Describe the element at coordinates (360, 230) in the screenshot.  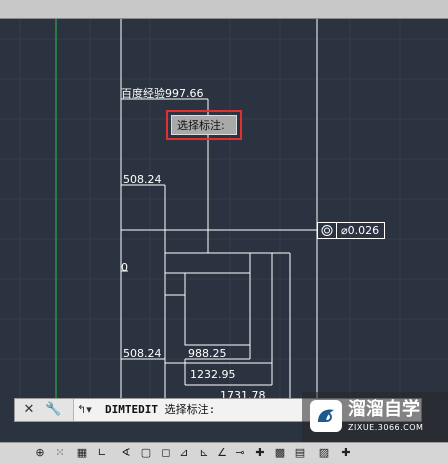
I see `tolerance-value: ⌀0.026` at that location.